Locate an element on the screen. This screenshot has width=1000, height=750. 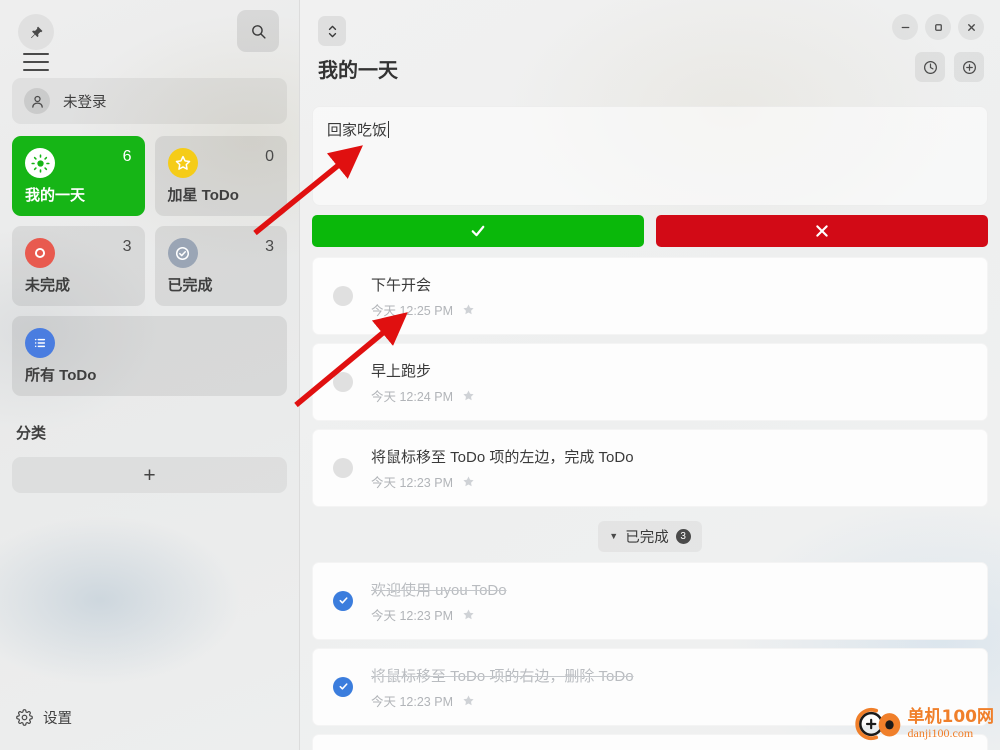
chevron-down-icon: ▼ is located at coordinates (614, 535).